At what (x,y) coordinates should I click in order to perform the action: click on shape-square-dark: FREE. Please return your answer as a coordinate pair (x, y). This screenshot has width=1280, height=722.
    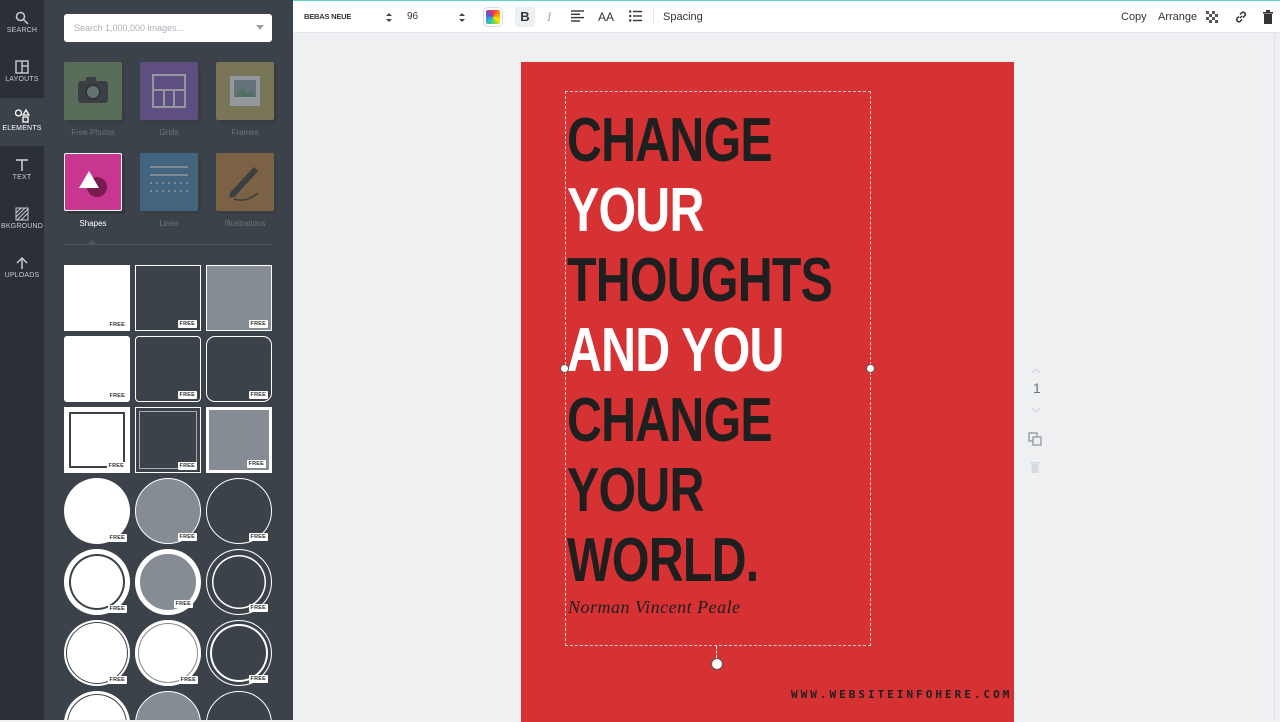
    Looking at the image, I should click on (168, 298).